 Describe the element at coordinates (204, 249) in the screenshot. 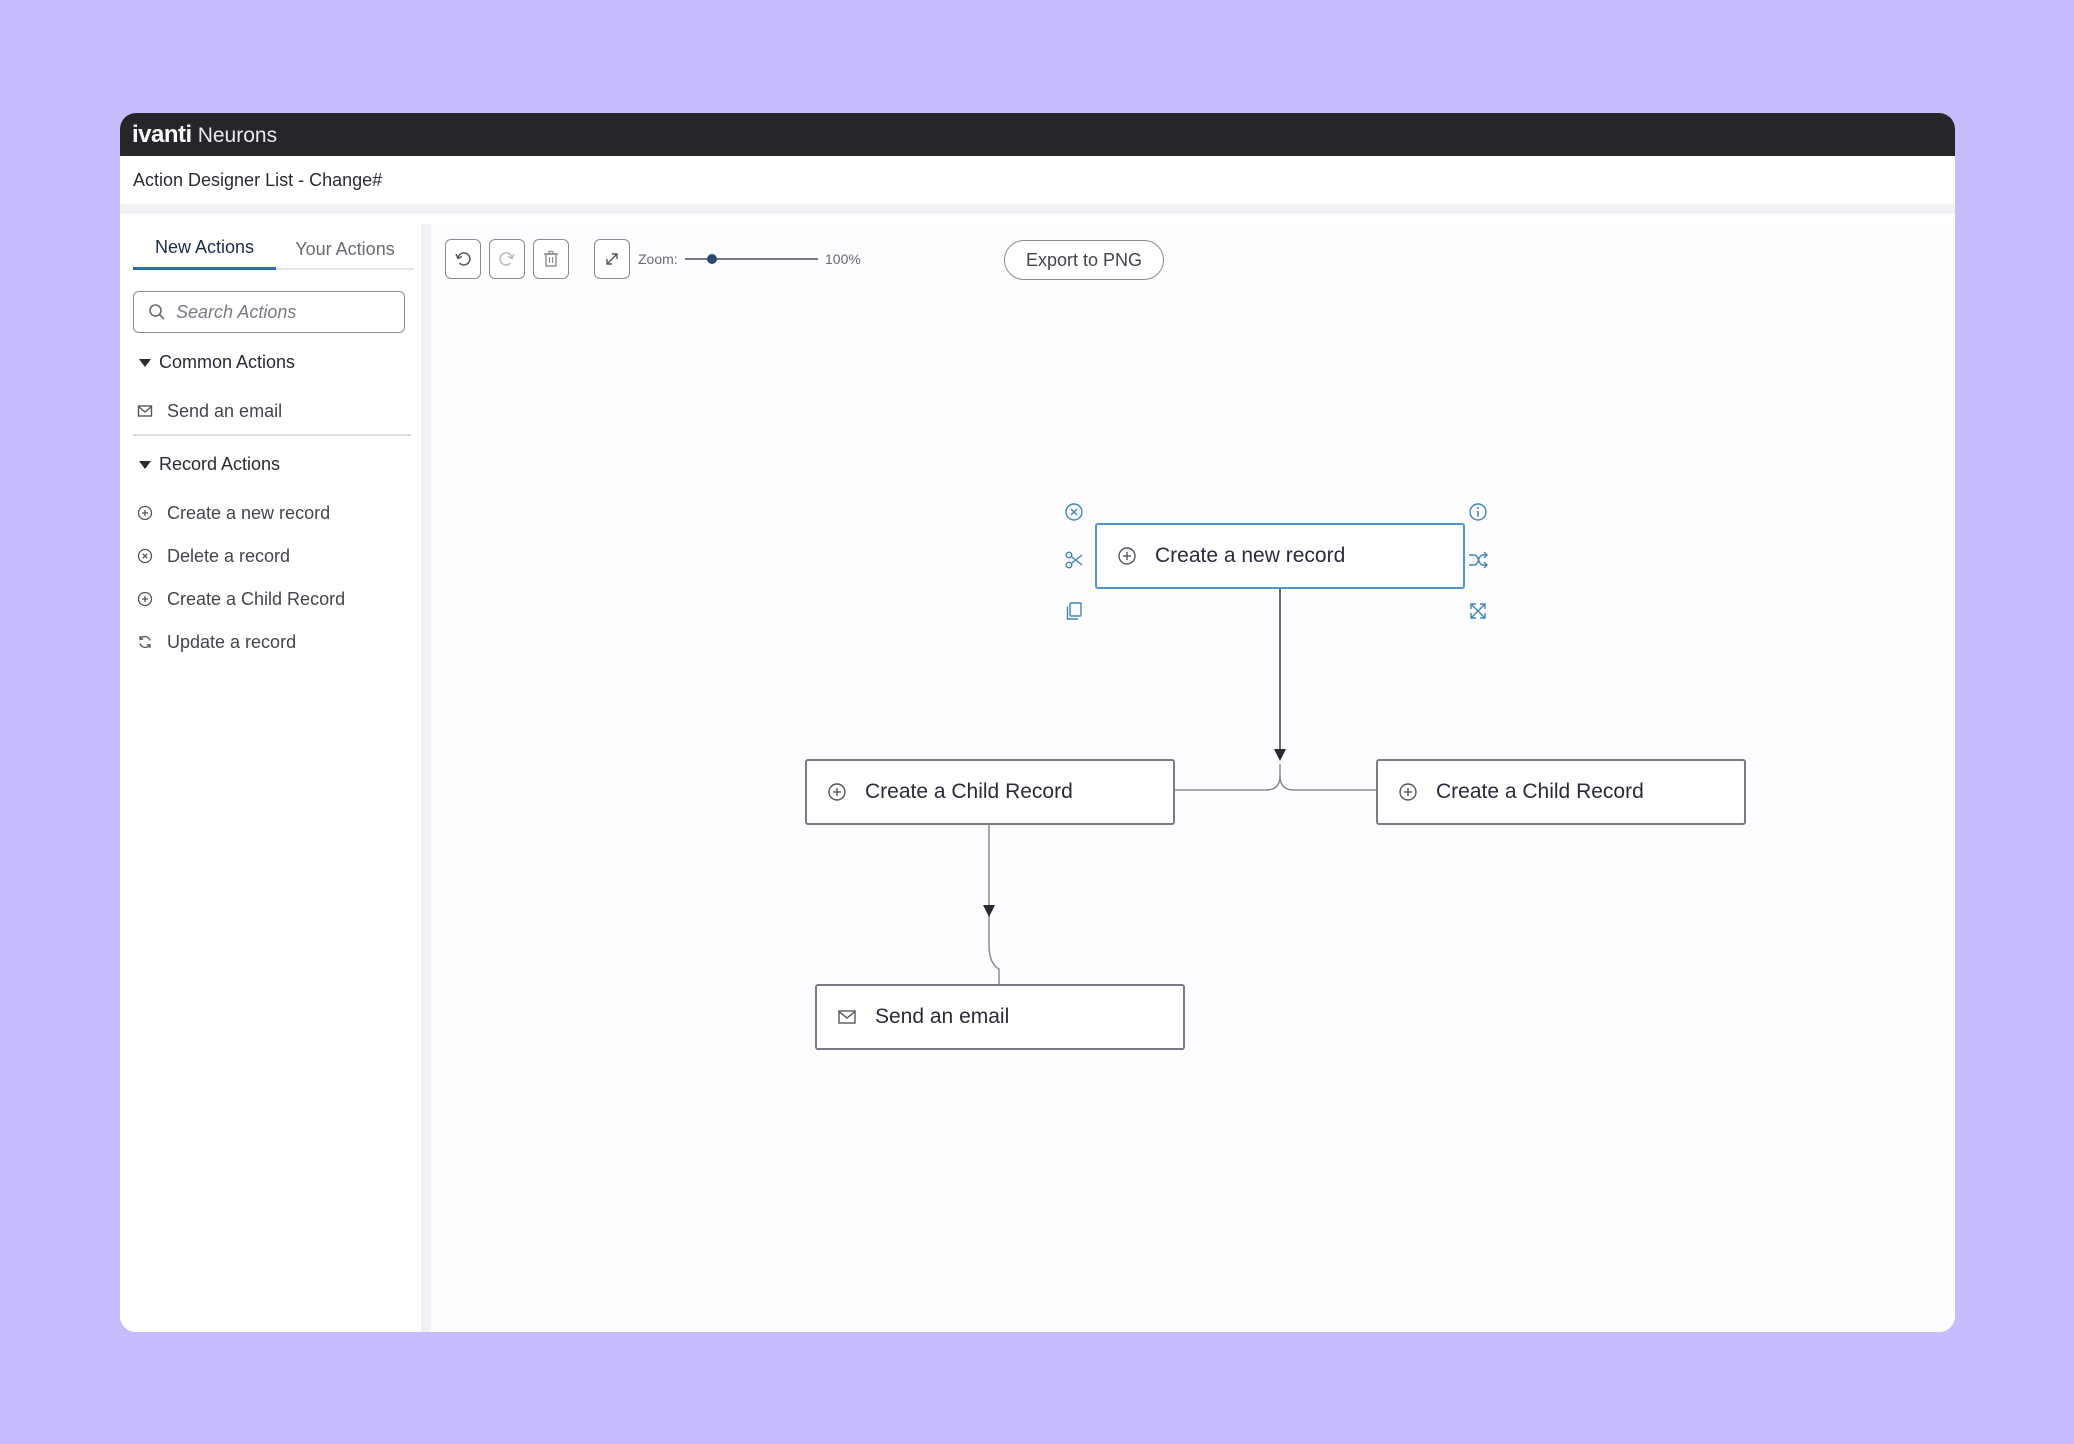

I see `tab-new-actions: New Actions` at that location.